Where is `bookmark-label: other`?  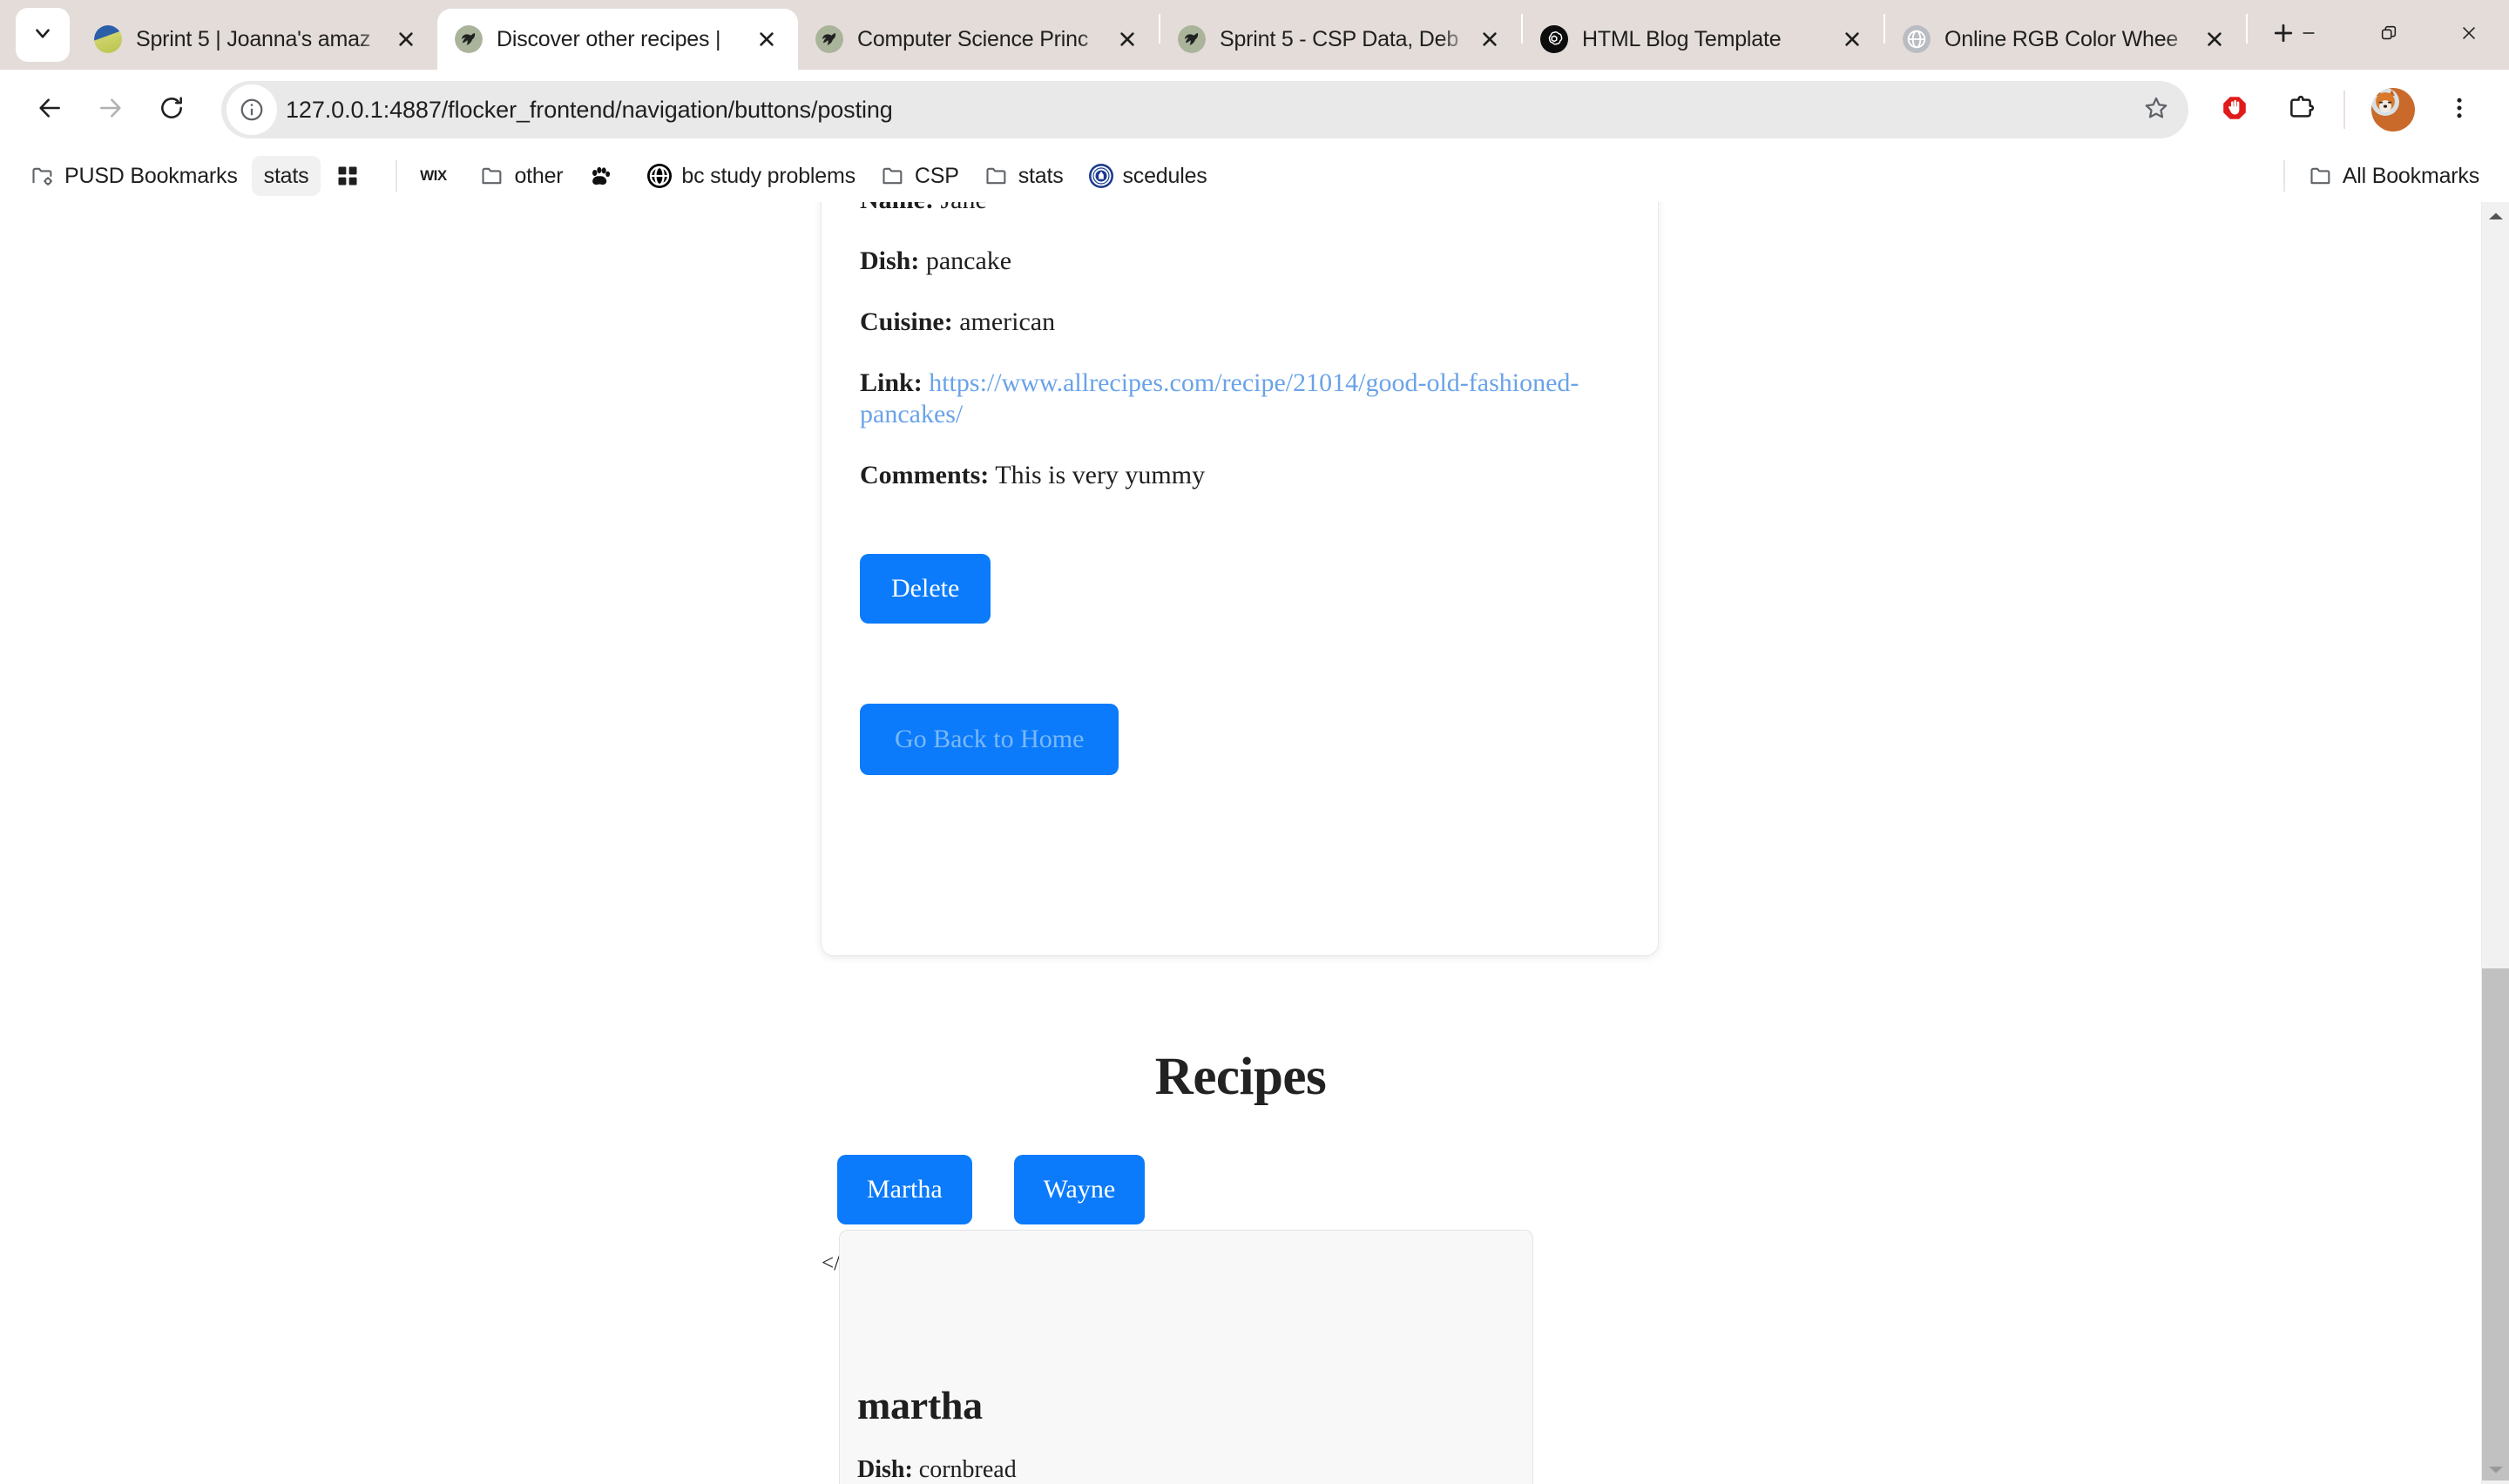
bookmark-label: other is located at coordinates (539, 175).